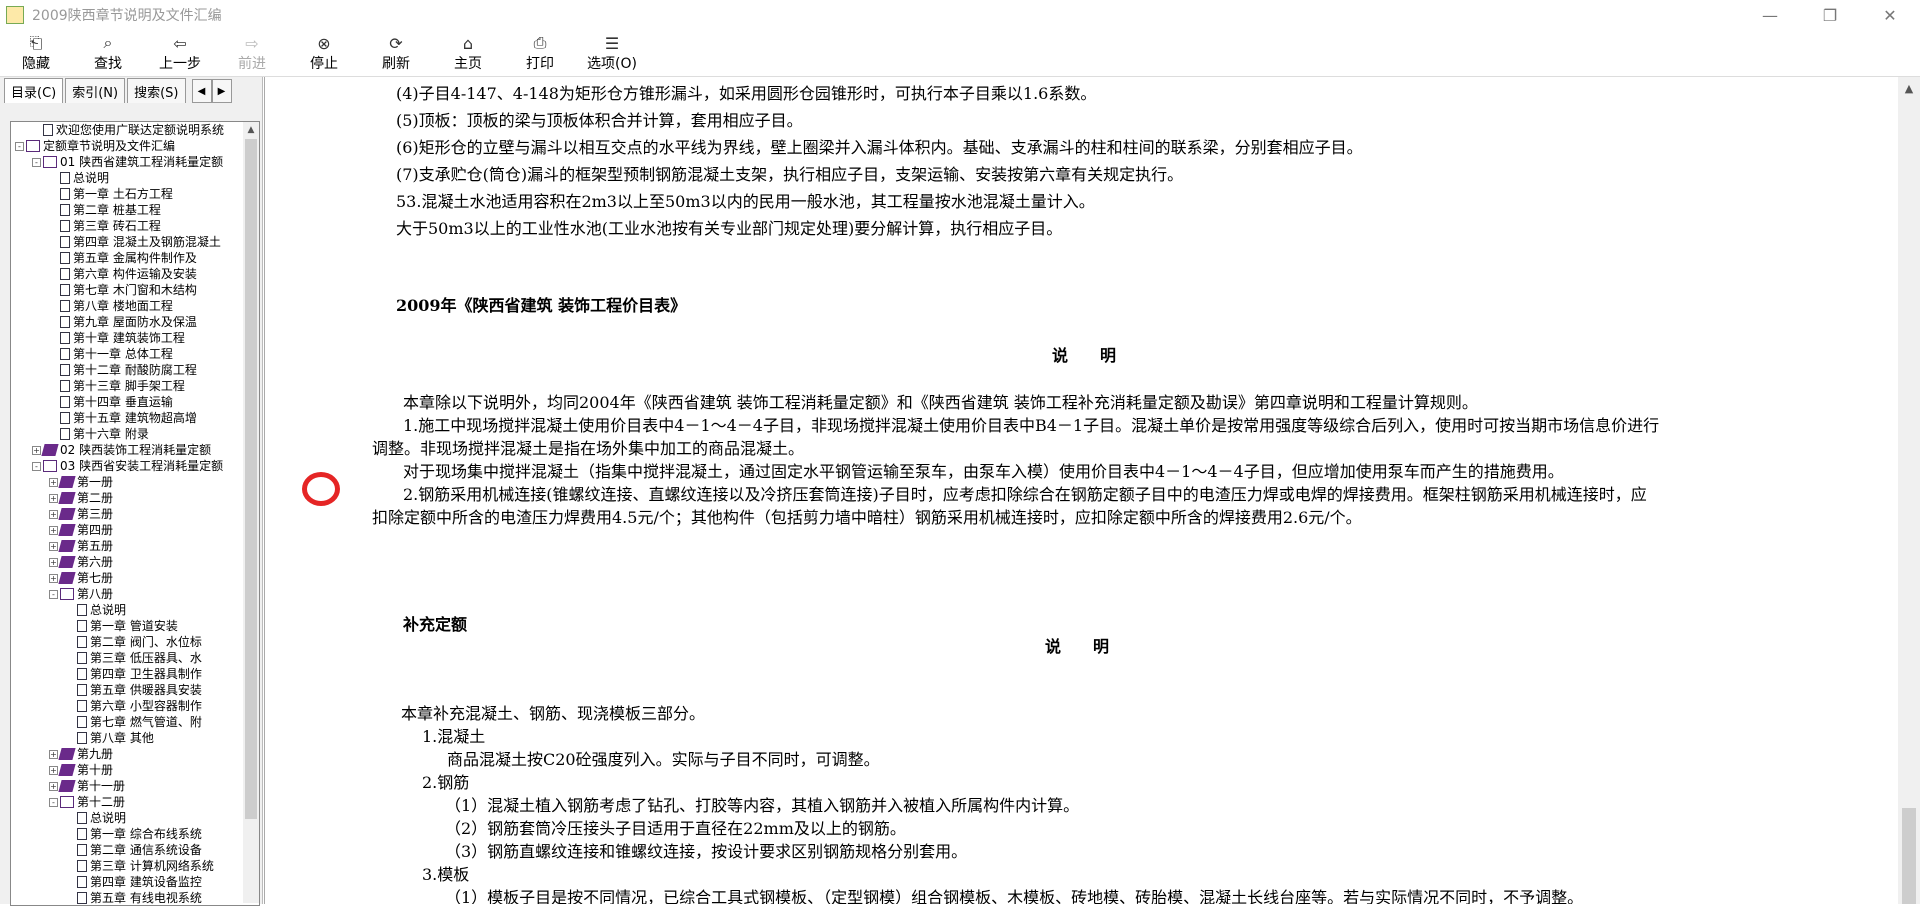  What do you see at coordinates (252, 43) in the screenshot?
I see `forward-arrow-icon: ⇨` at bounding box center [252, 43].